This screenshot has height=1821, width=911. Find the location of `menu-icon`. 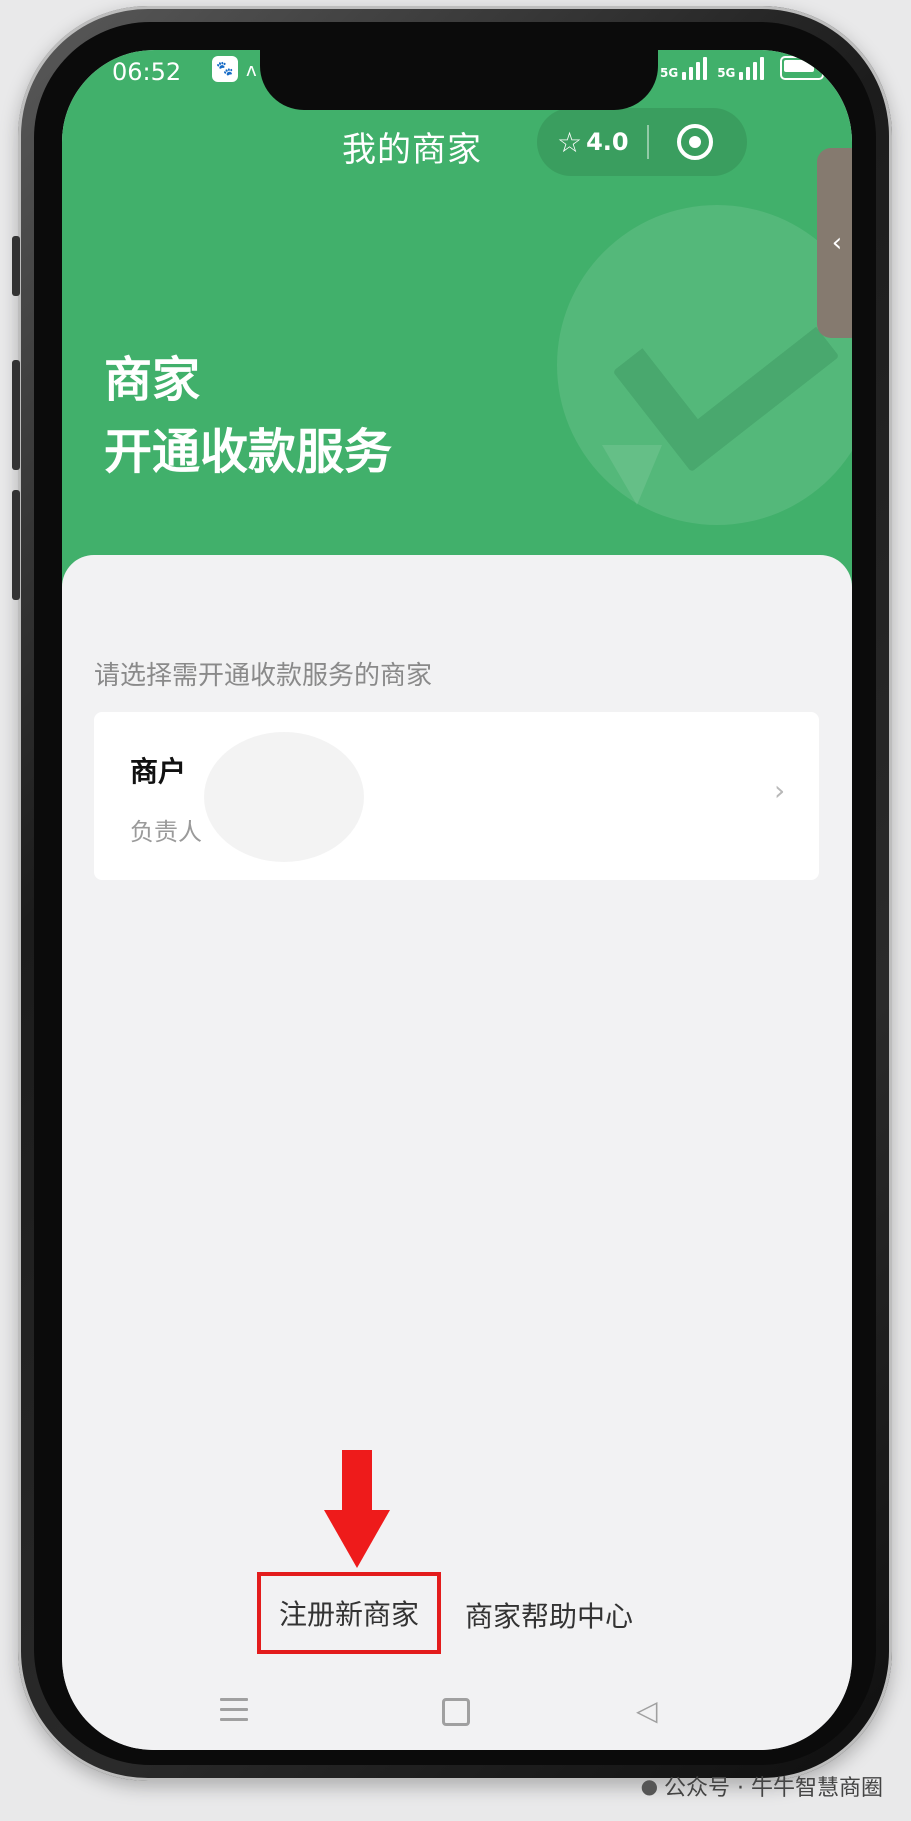

menu-icon is located at coordinates (234, 1710).